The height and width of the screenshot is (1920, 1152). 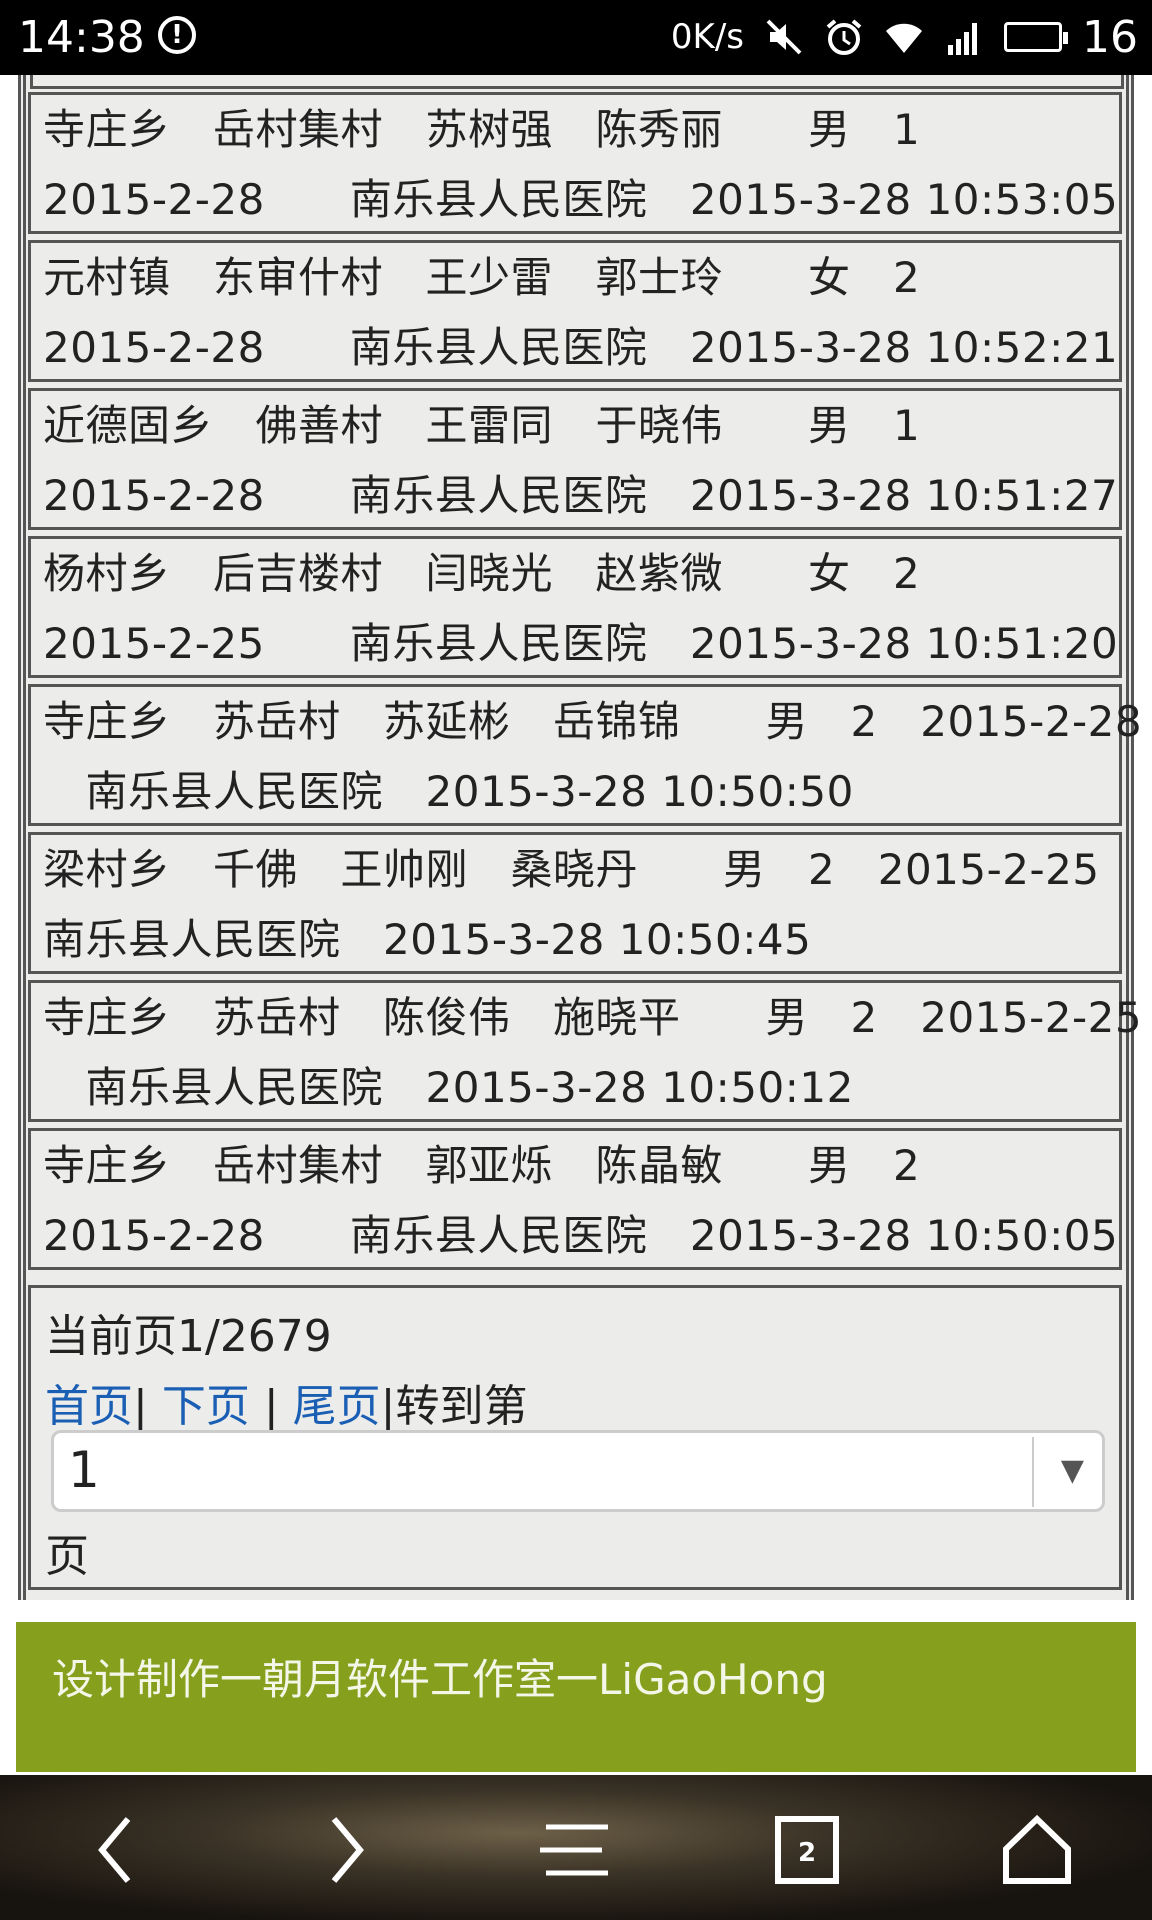 I want to click on record-line-1: 杨村乡 后吉楼村 闫晓光 赵紫微 女 2, so click(x=482, y=573).